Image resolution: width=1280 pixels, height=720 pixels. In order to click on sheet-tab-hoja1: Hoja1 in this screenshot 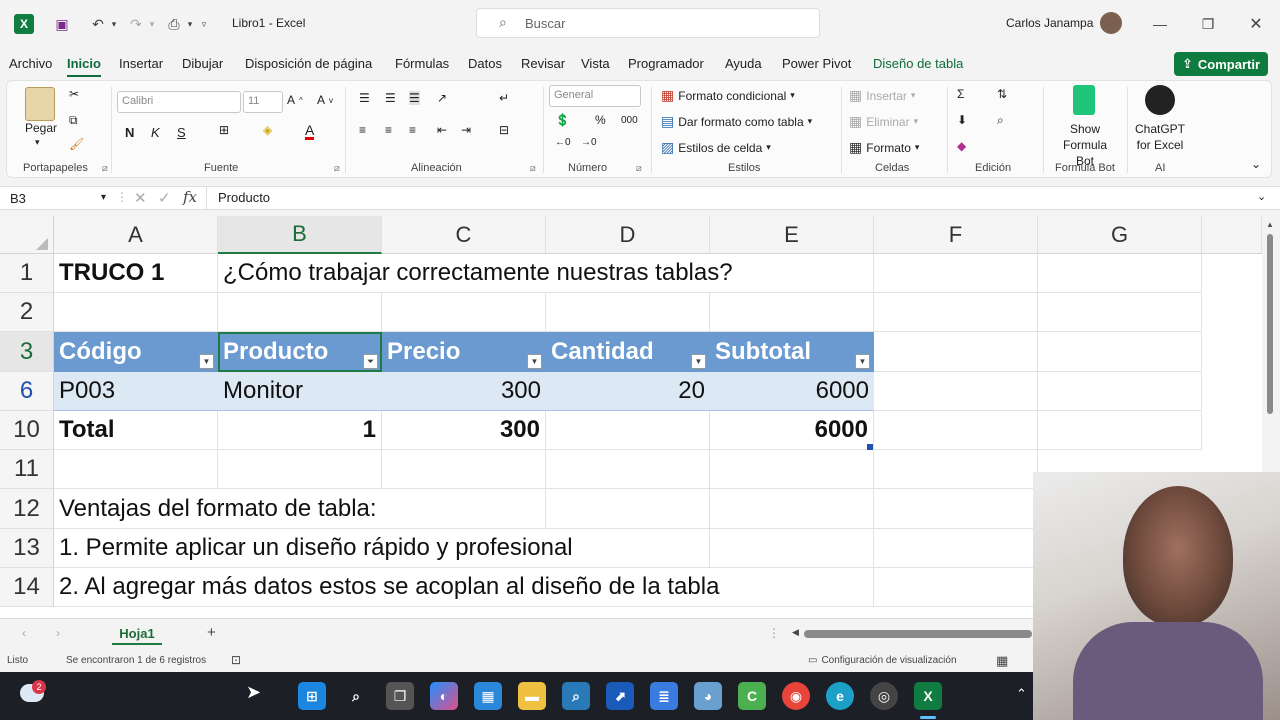, I will do `click(137, 634)`.